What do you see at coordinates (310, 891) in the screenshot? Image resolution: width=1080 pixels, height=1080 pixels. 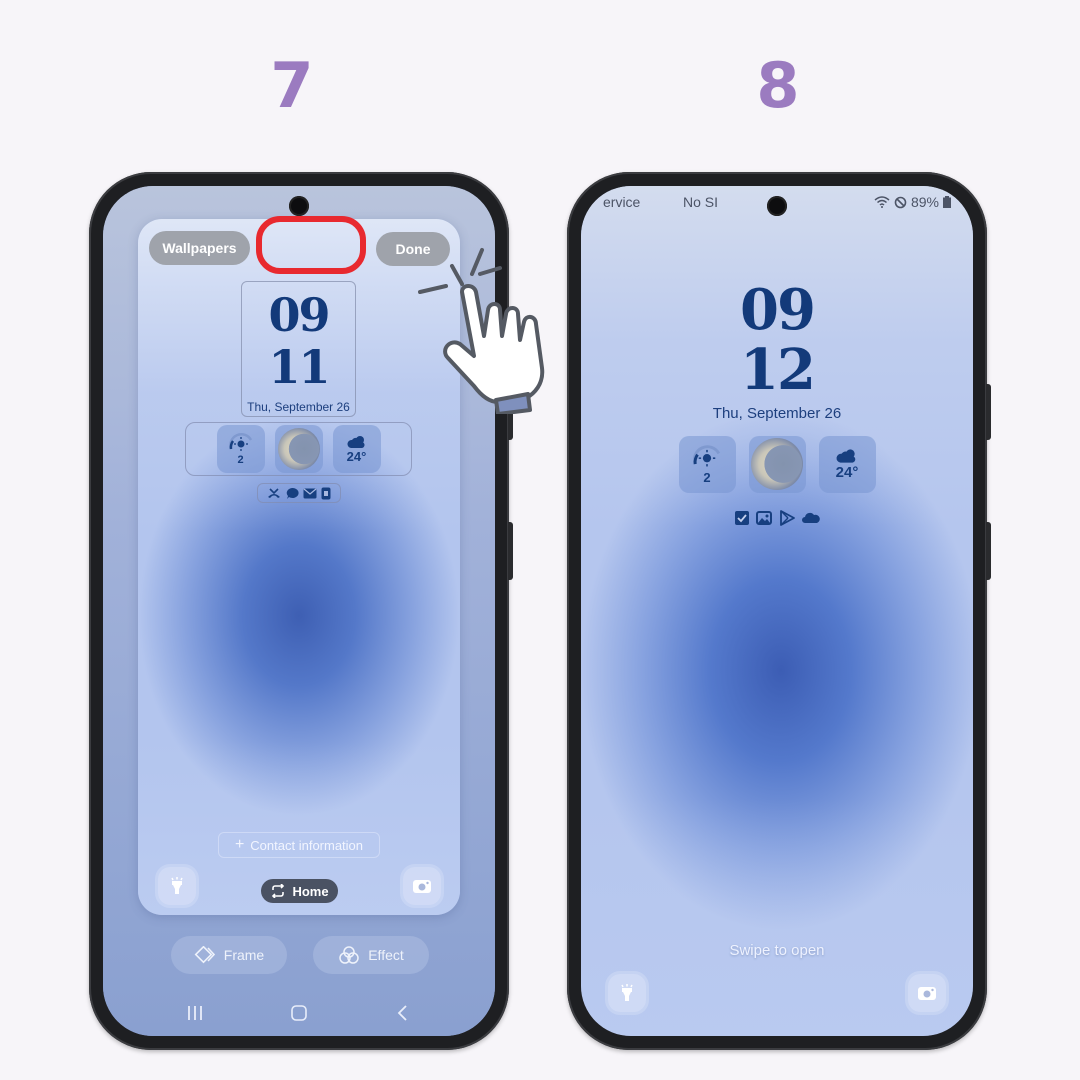 I see `home-label: Home` at bounding box center [310, 891].